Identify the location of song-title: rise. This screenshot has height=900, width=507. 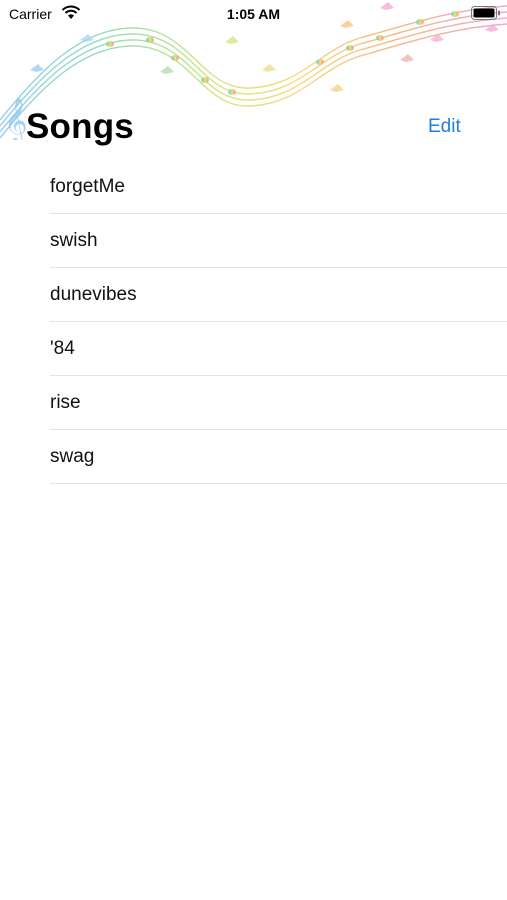
(65, 402).